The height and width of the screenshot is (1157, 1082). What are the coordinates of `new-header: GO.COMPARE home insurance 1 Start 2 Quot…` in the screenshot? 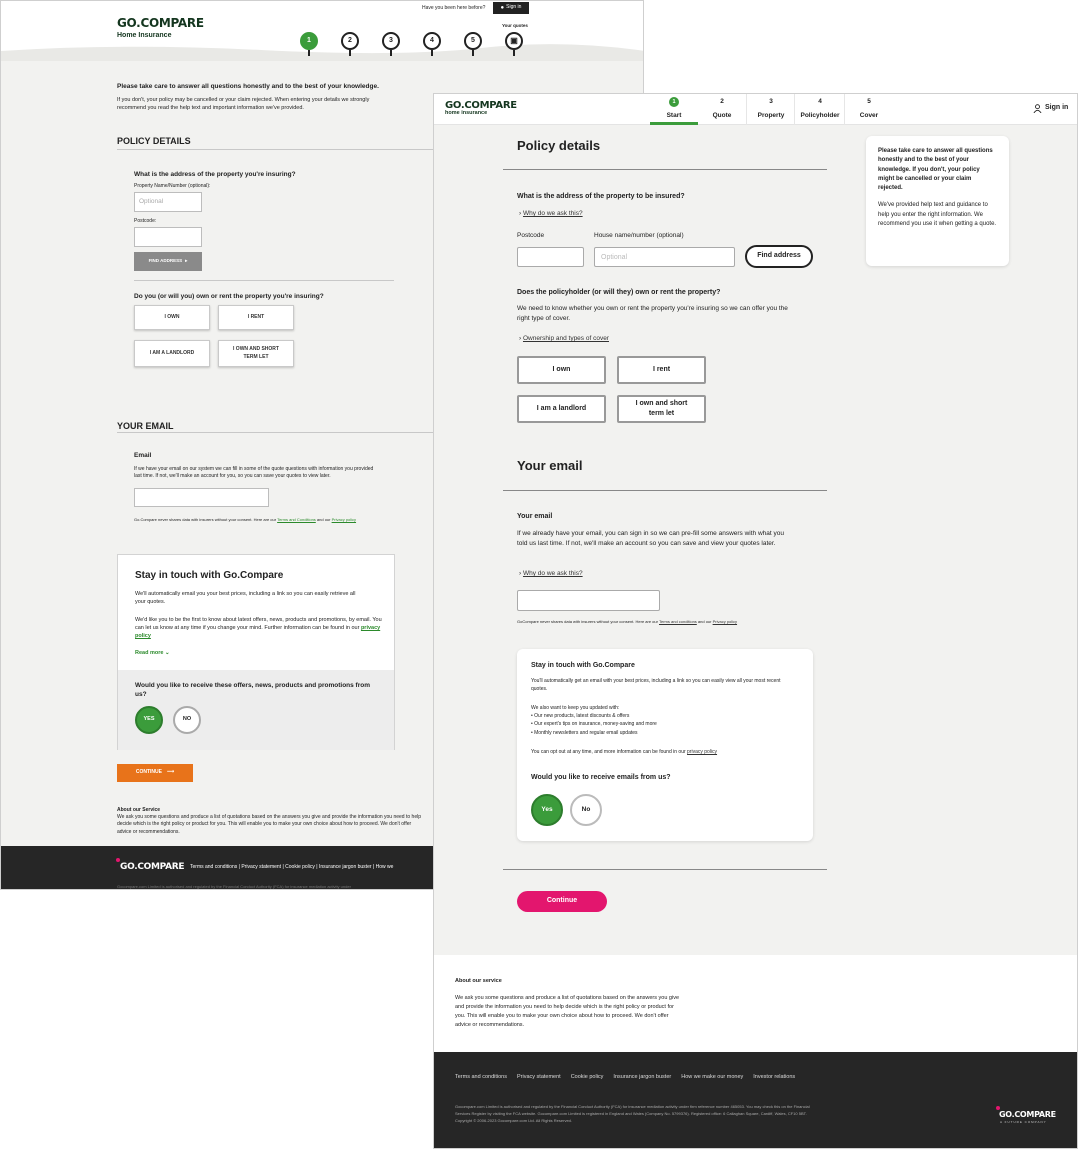 It's located at (755, 109).